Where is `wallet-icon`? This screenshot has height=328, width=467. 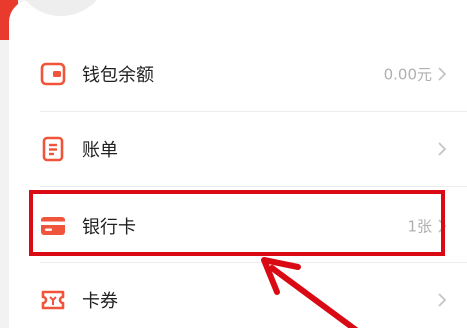
wallet-icon is located at coordinates (53, 74).